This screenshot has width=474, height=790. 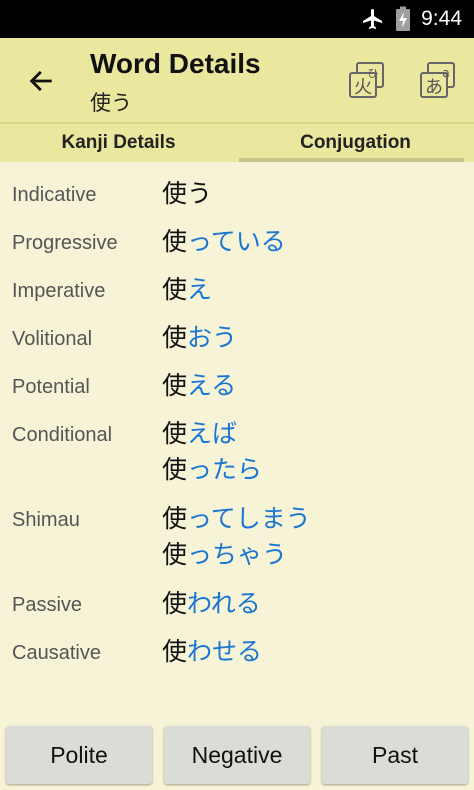 I want to click on form-ending: われる, so click(x=224, y=603).